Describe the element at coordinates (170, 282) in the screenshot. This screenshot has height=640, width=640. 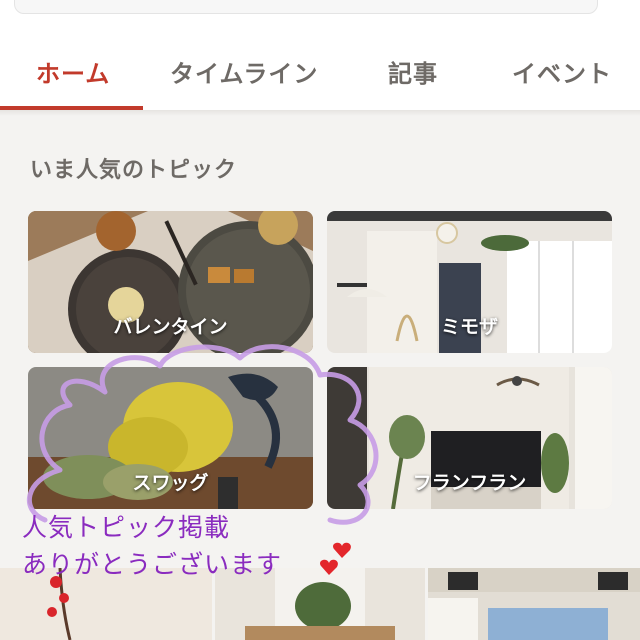
I see `topic-card-valentine: バレンタイン` at that location.